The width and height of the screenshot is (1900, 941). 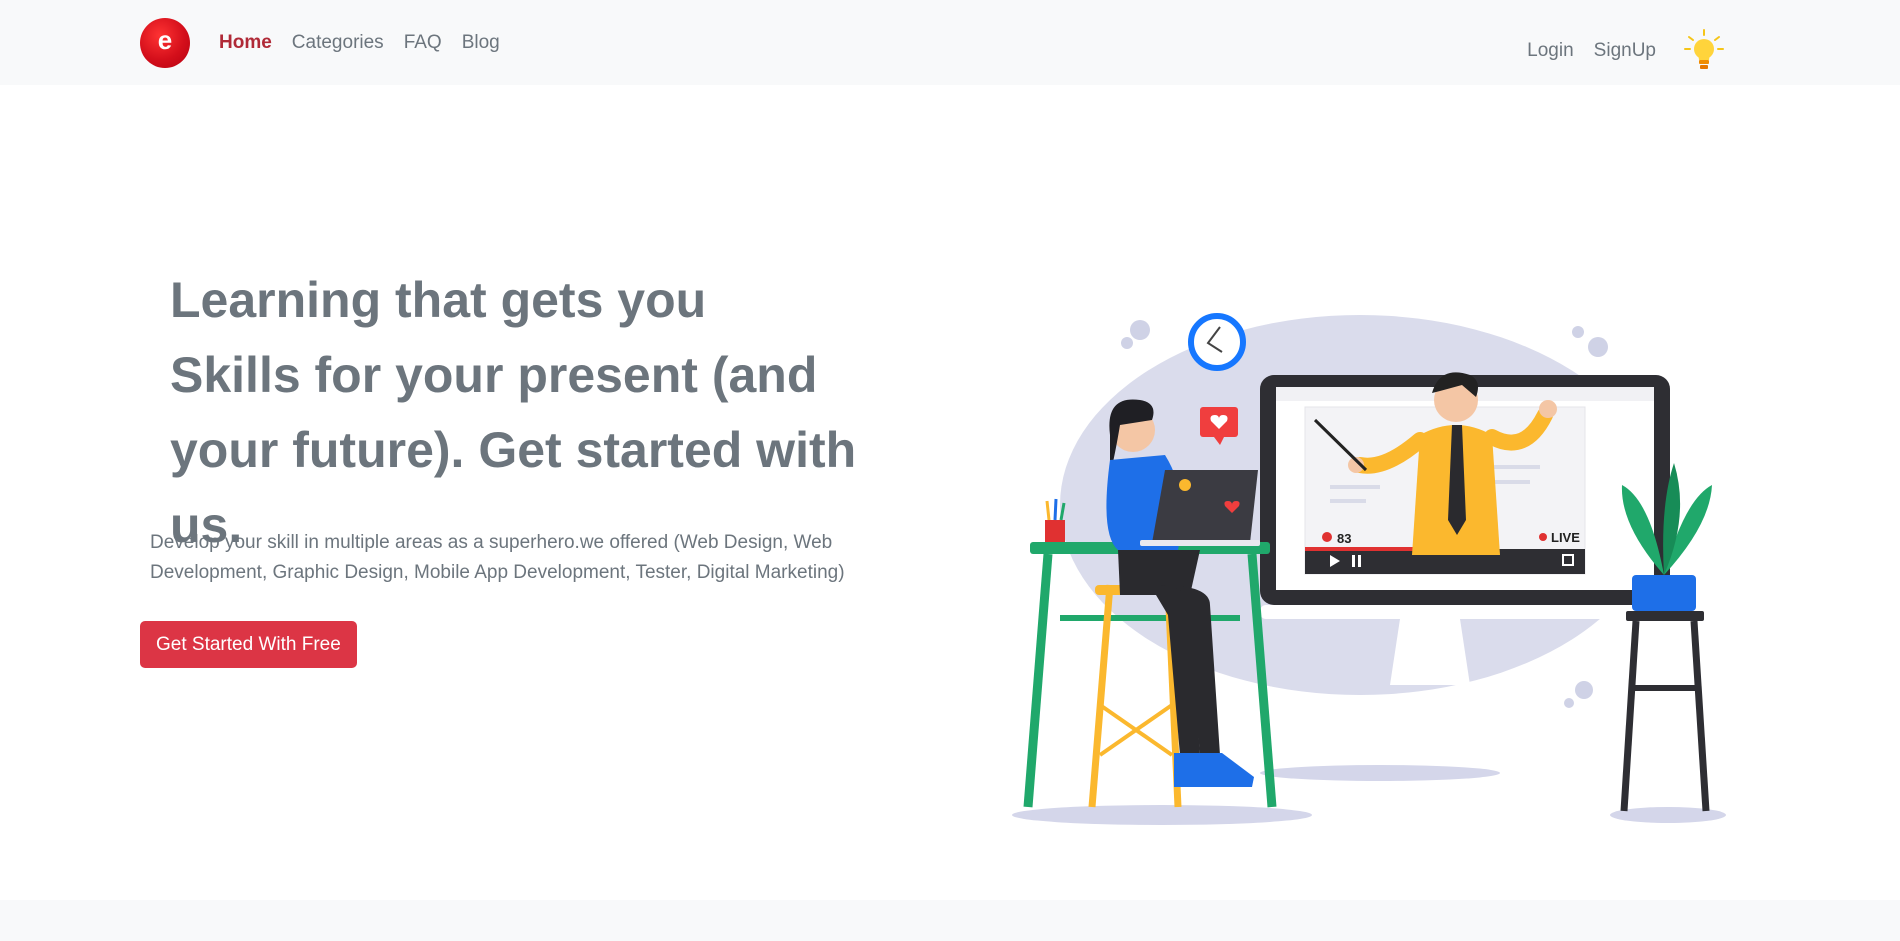 What do you see at coordinates (1550, 51) in the screenshot?
I see `login-link: Login` at bounding box center [1550, 51].